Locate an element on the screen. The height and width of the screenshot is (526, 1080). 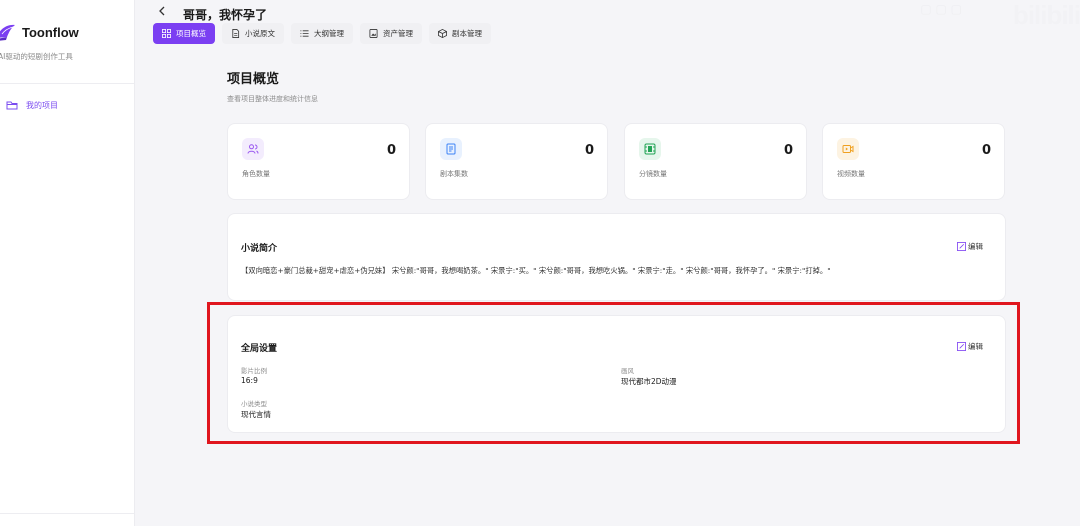
stat-label: 视频数量 is located at coordinates (851, 174).